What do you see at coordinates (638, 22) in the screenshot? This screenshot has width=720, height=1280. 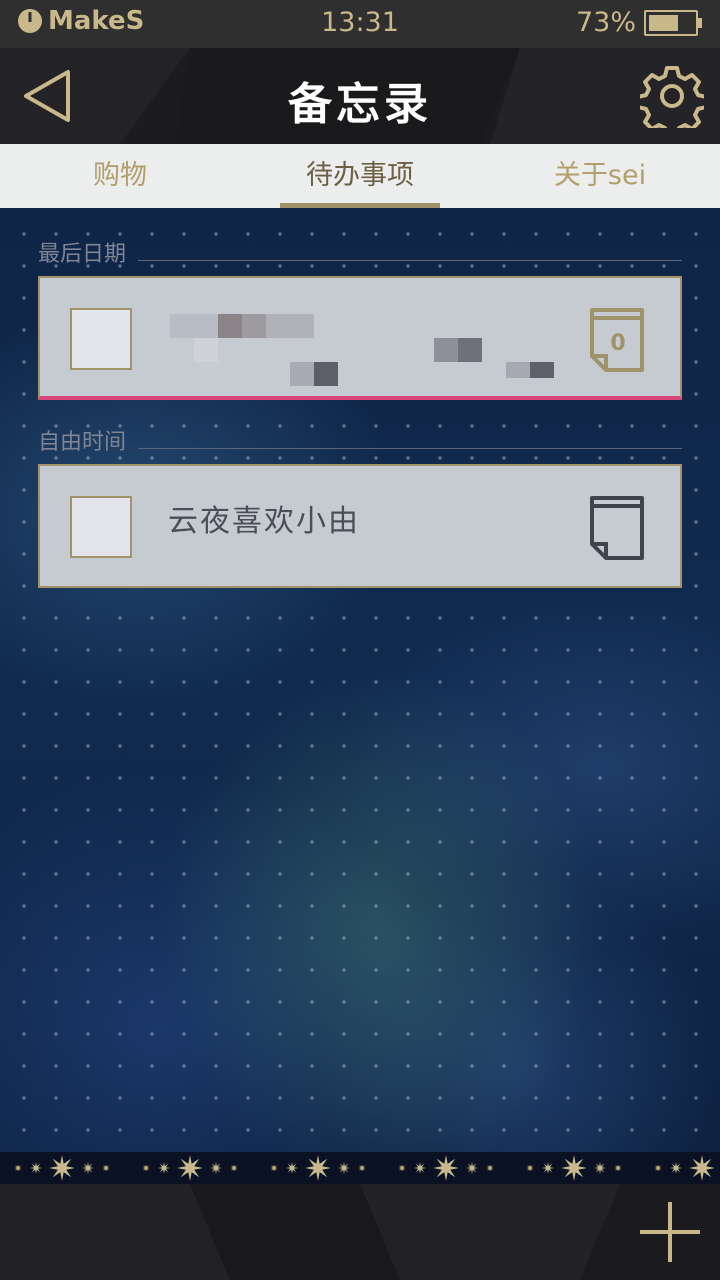 I see `battery: 73%` at bounding box center [638, 22].